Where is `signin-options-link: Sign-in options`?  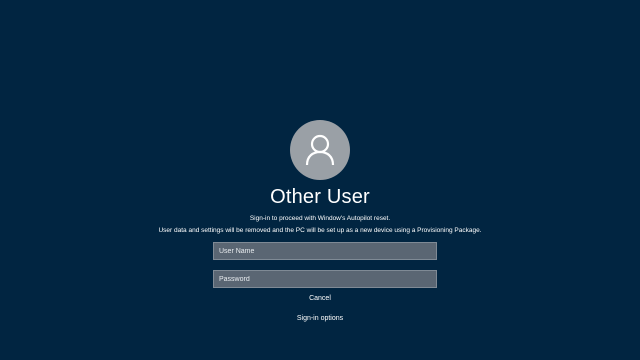
signin-options-link: Sign-in options is located at coordinates (320, 318).